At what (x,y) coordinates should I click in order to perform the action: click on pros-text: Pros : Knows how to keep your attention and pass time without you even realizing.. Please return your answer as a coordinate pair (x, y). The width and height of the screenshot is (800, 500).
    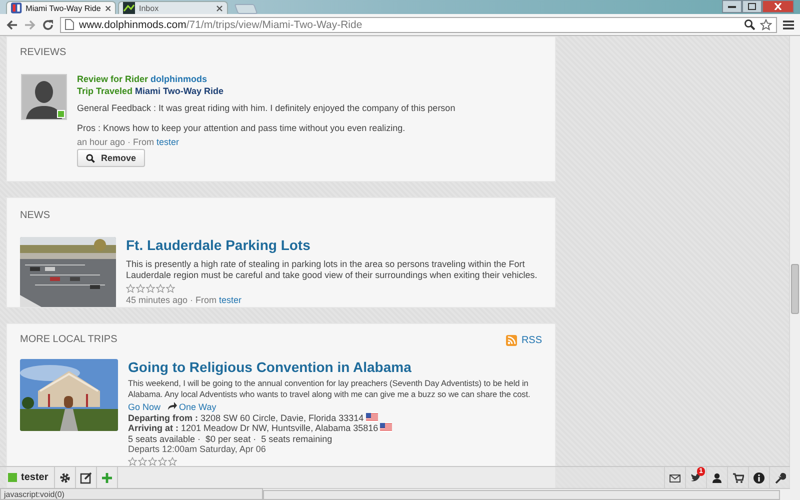
    Looking at the image, I should click on (241, 128).